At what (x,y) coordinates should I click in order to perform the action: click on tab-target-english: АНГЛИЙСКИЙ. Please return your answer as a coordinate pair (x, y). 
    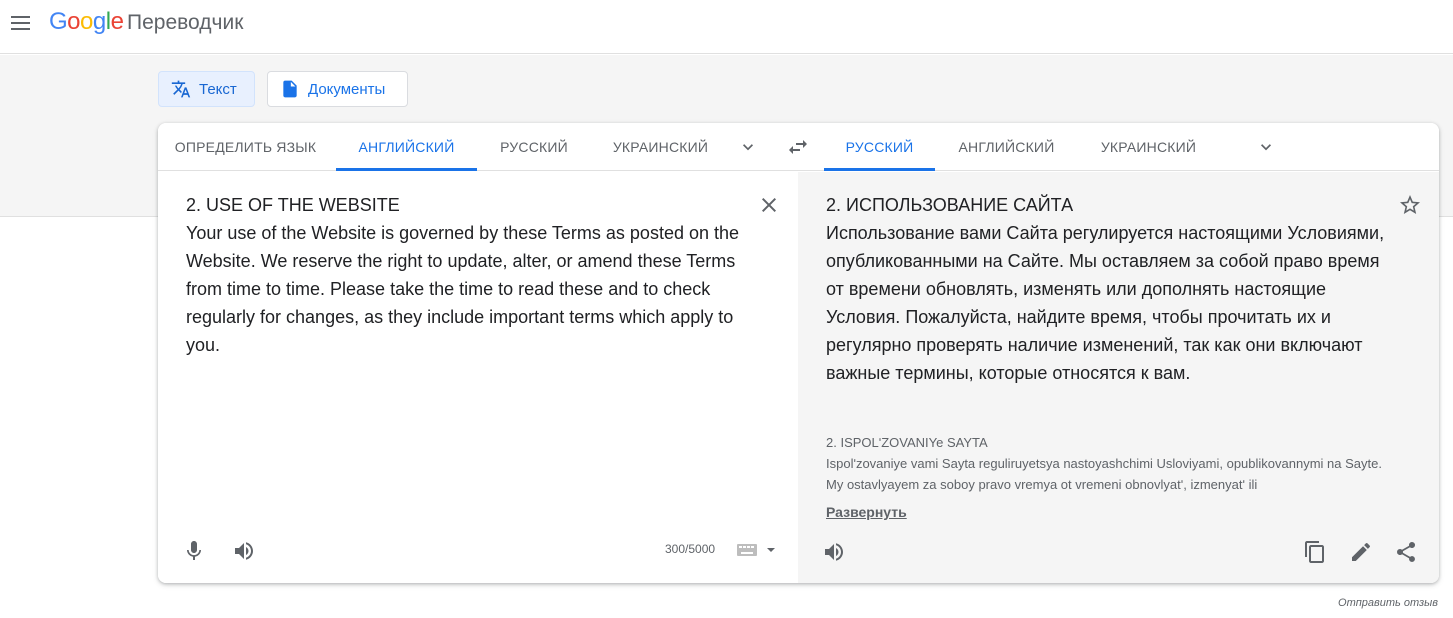
    Looking at the image, I should click on (1006, 147).